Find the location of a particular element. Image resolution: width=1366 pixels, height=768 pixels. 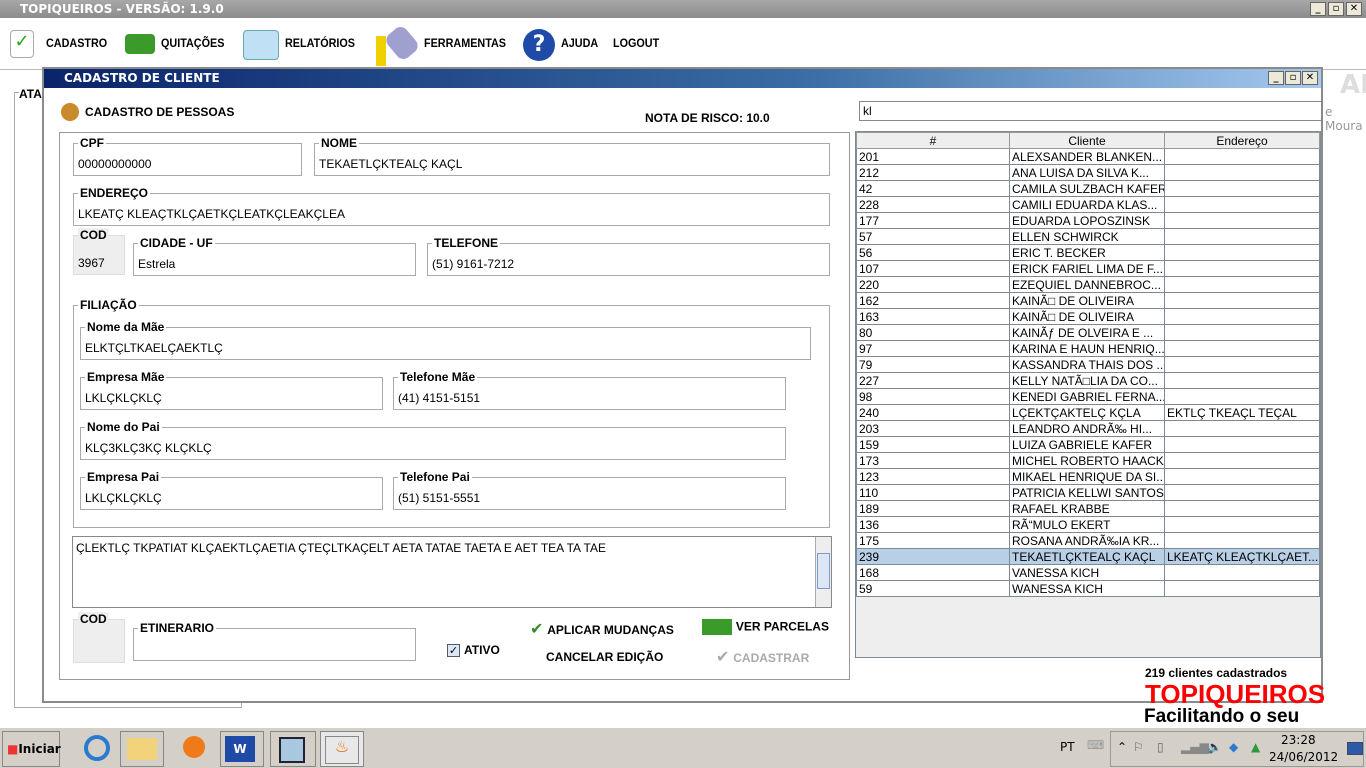

flag-icon: ⚐ is located at coordinates (1138, 747).